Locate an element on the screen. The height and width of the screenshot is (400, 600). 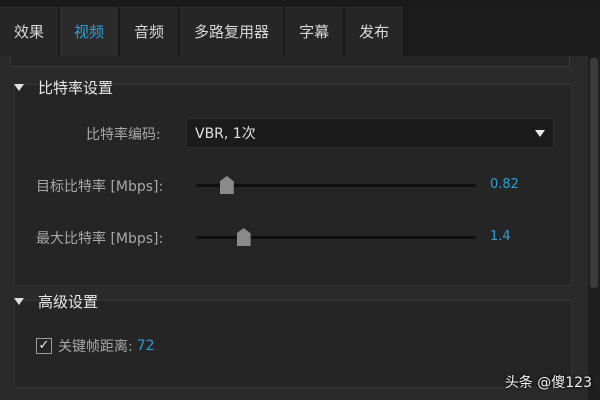
previous-section-edge is located at coordinates (290, 61).